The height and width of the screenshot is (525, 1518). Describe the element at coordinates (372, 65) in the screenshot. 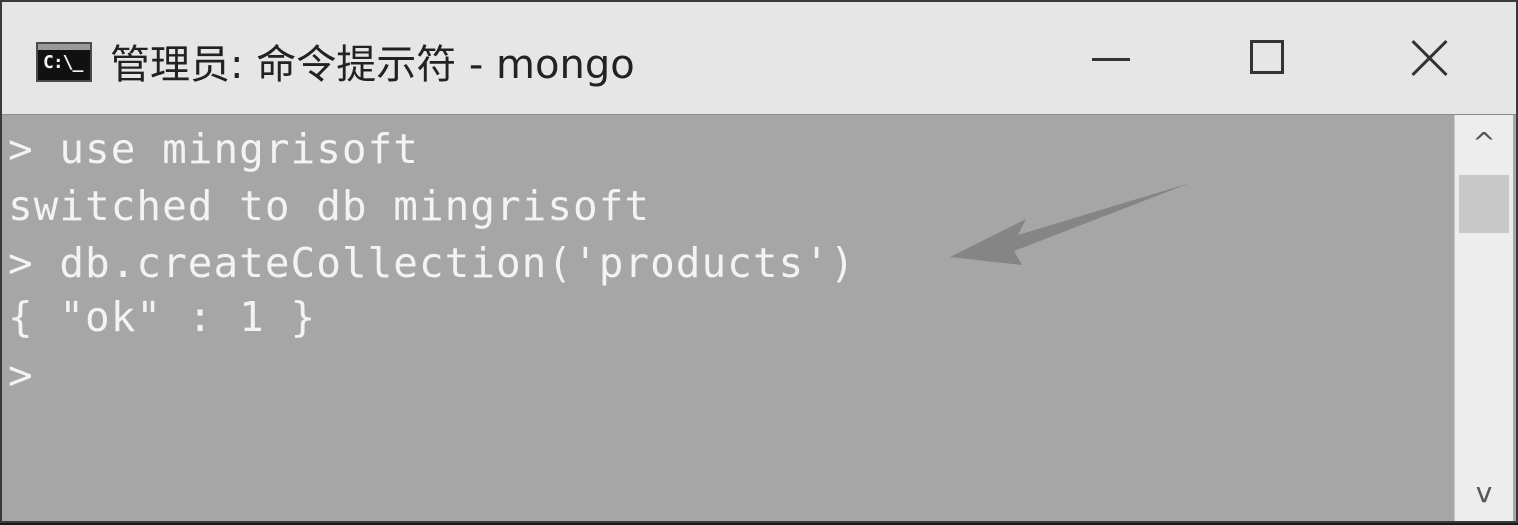

I see `window-title: 管理员: 命令提示符 - mongo` at that location.